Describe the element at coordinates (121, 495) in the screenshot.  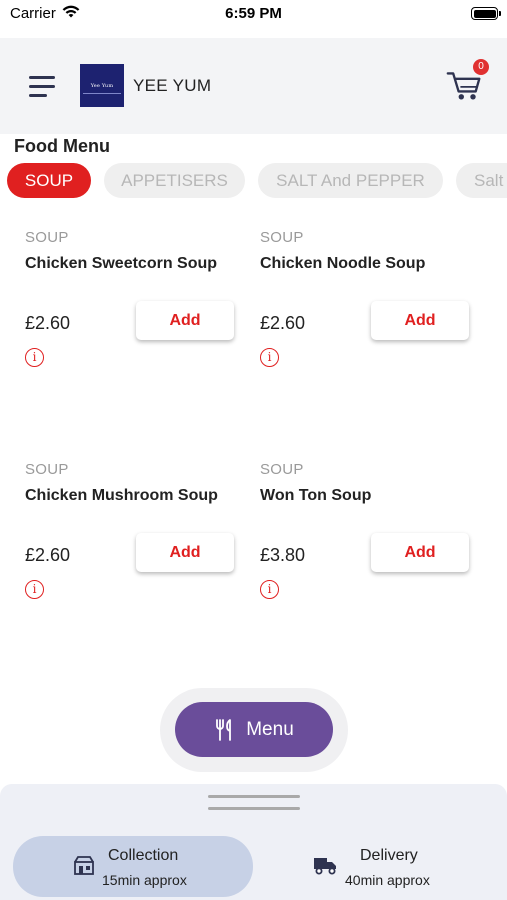
I see `product-name: Chicken Mushroom Soup` at that location.